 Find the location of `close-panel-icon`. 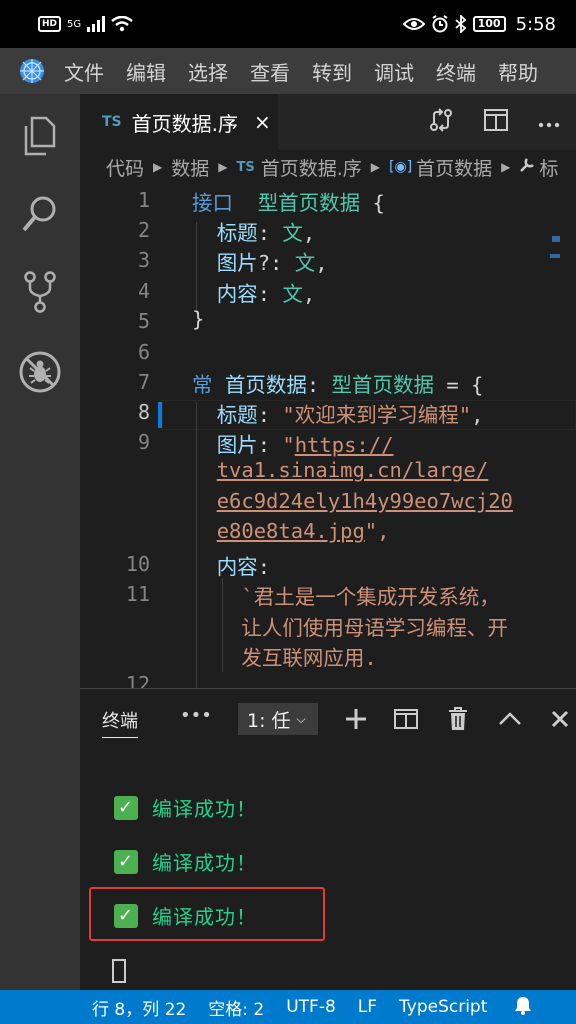

close-panel-icon is located at coordinates (560, 719).